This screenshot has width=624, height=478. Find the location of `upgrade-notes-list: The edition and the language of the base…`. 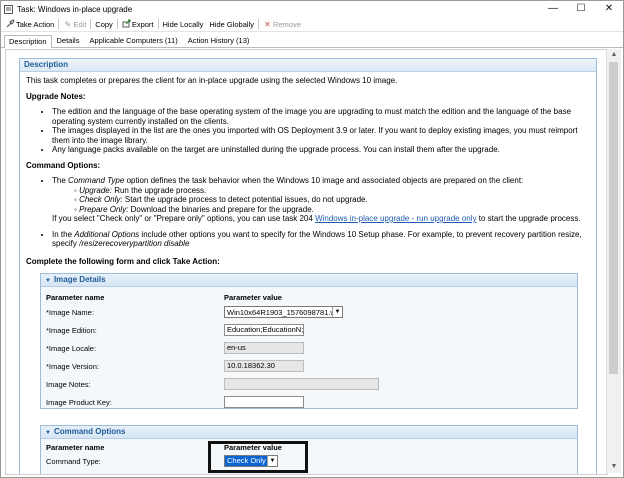

upgrade-notes-list: The edition and the language of the base… is located at coordinates (308, 131).